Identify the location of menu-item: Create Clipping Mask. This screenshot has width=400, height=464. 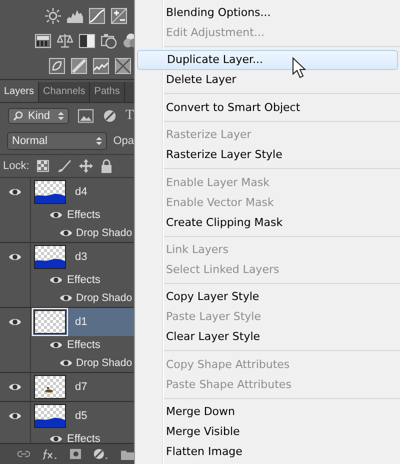
(267, 222).